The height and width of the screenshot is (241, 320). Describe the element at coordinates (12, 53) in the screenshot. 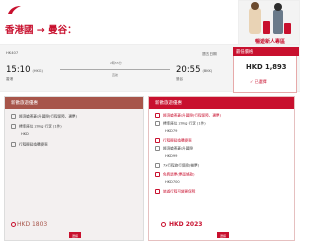

I see `flight-number: HK407` at that location.